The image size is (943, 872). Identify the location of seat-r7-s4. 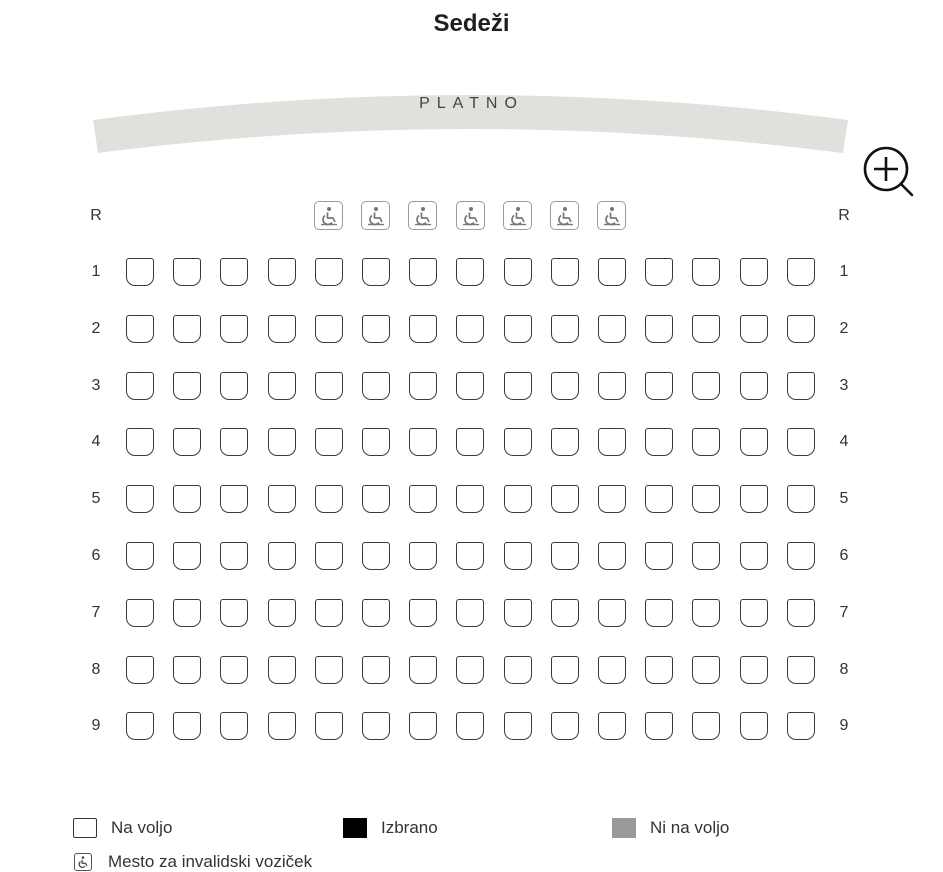
(281, 612).